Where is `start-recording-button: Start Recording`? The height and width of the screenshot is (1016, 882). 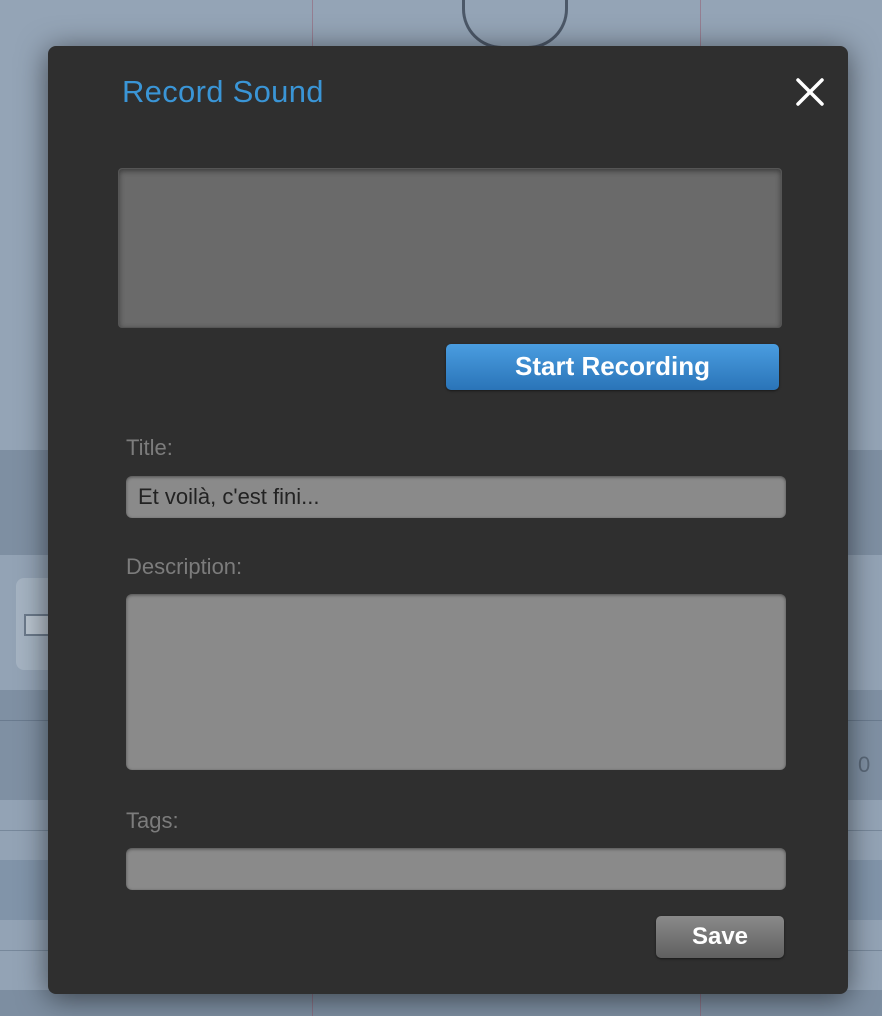 start-recording-button: Start Recording is located at coordinates (612, 367).